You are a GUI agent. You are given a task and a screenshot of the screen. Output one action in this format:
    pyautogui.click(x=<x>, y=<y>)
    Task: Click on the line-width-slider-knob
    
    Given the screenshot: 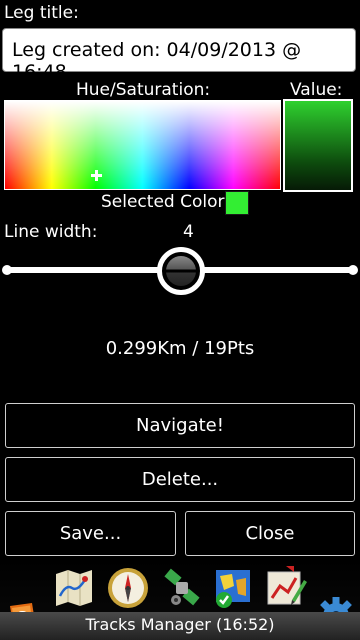 What is the action you would take?
    pyautogui.click(x=181, y=271)
    